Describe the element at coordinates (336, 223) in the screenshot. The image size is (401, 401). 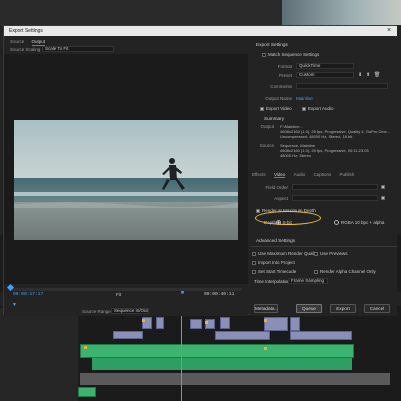
I see `depth-16bpc-radio` at that location.